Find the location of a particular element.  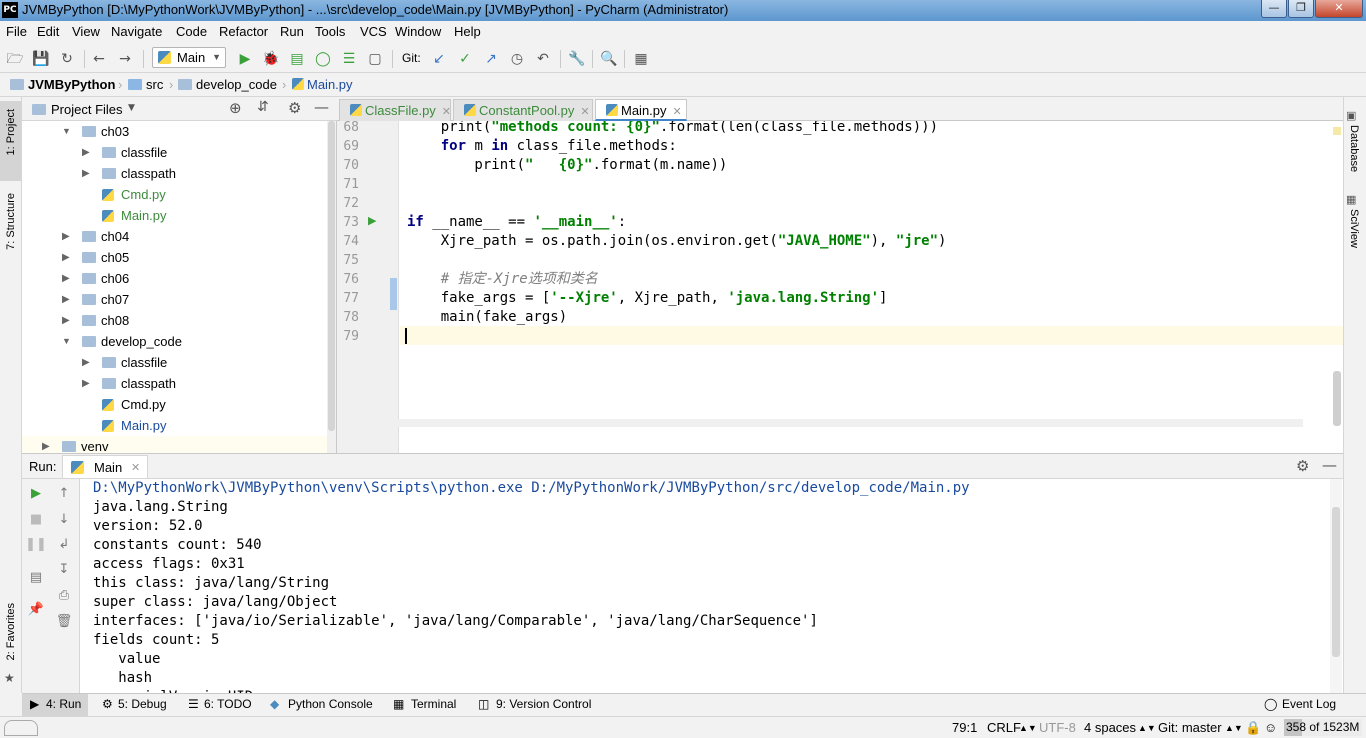

up-arrow-icon: ↑ is located at coordinates (64, 494).